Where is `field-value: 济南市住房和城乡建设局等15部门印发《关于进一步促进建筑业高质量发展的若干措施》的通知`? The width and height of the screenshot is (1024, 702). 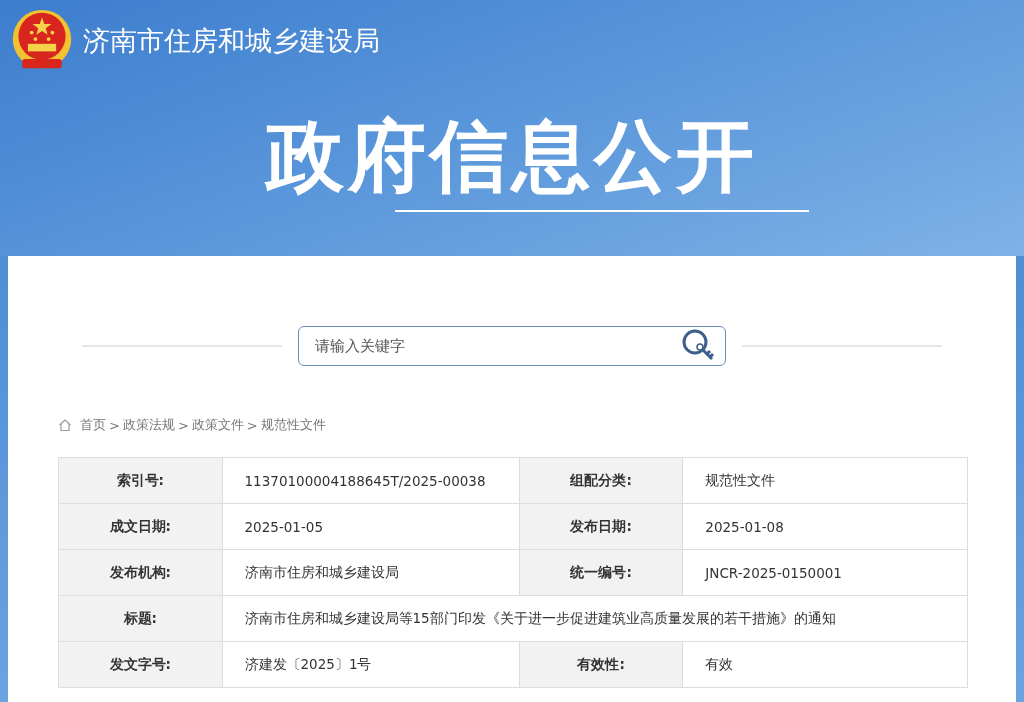 field-value: 济南市住房和城乡建设局等15部门印发《关于进一步促进建筑业高质量发展的若干措施》的通知 is located at coordinates (595, 618).